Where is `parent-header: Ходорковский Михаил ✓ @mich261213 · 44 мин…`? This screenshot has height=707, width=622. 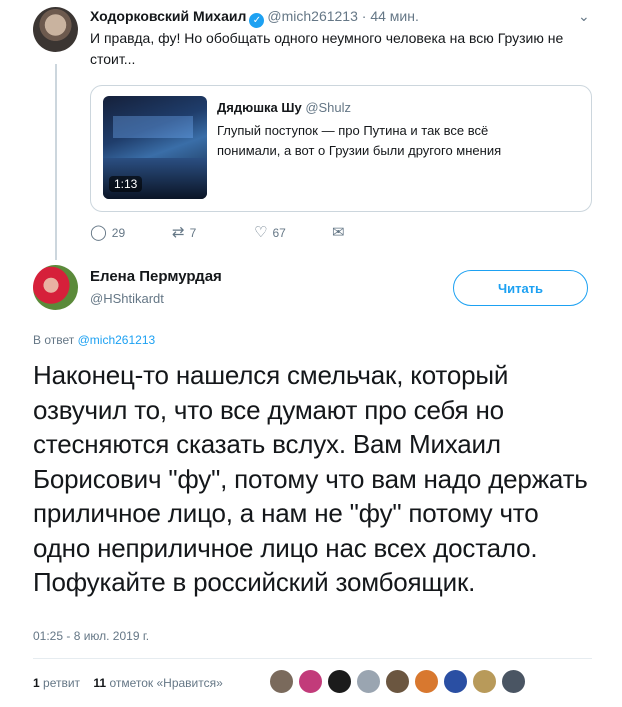
parent-header: Ходорковский Михаил ✓ @mich261213 · 44 мин… is located at coordinates (254, 18).